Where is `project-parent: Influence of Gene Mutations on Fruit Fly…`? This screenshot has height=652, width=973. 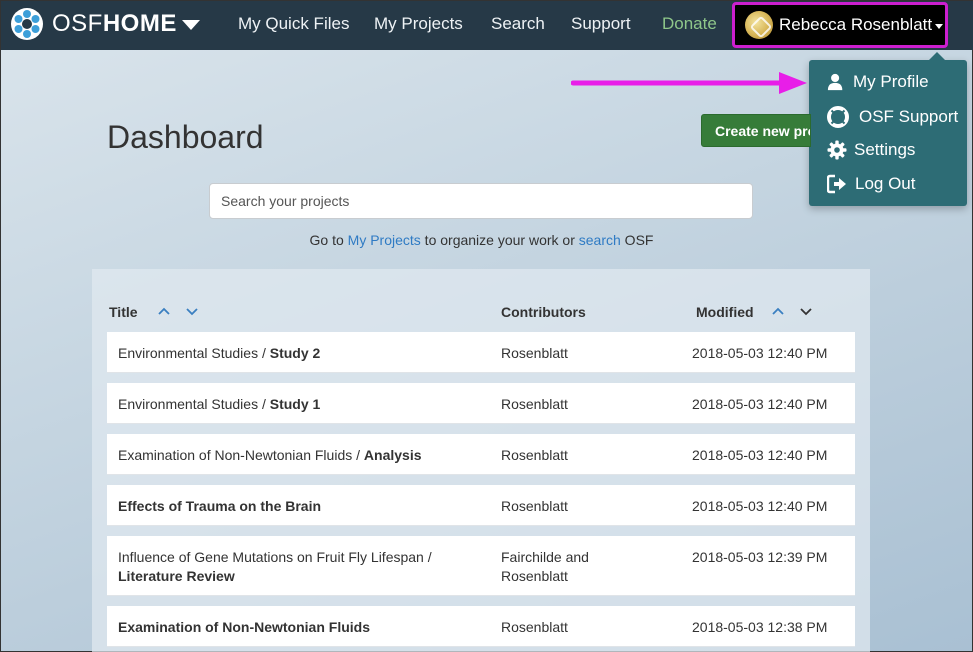 project-parent: Influence of Gene Mutations on Fruit Fly… is located at coordinates (275, 557).